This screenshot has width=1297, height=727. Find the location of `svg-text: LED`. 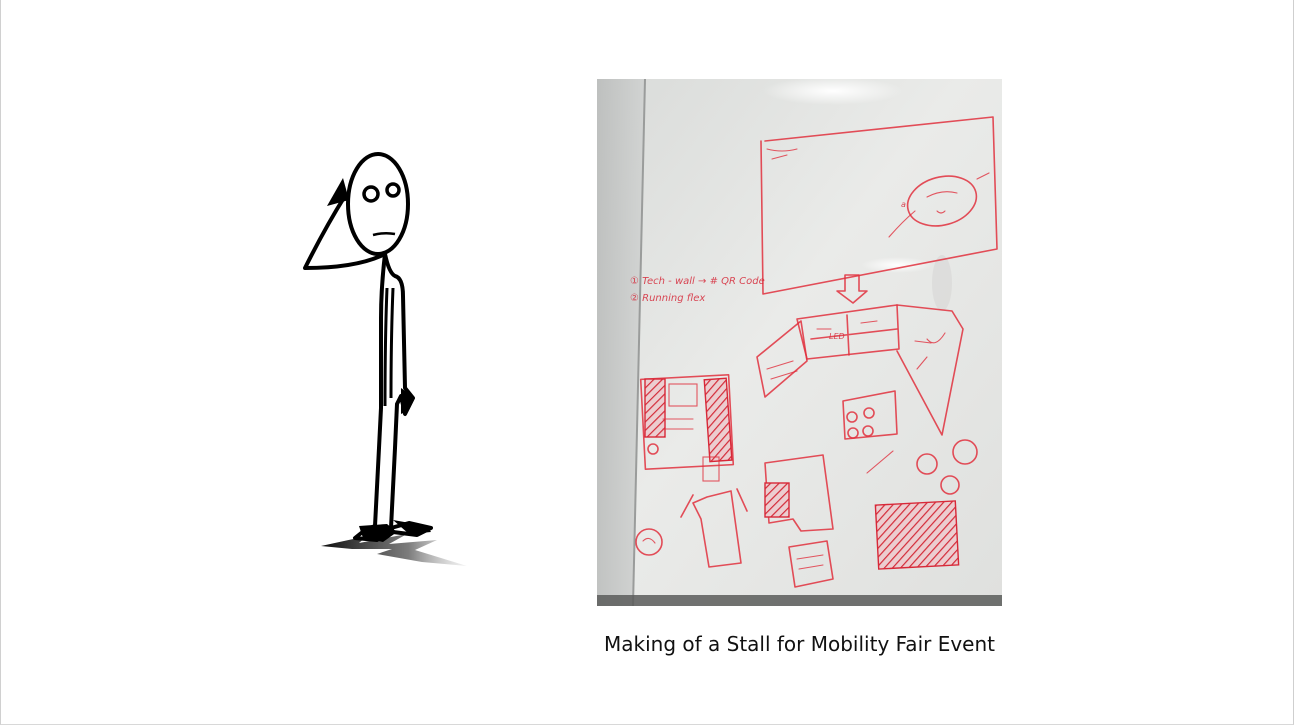

svg-text: LED is located at coordinates (837, 336).